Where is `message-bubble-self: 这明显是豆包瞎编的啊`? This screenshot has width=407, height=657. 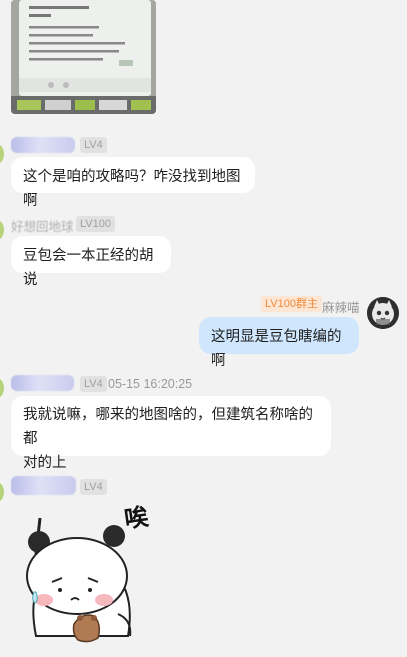 message-bubble-self: 这明显是豆包瞎编的啊 is located at coordinates (279, 343).